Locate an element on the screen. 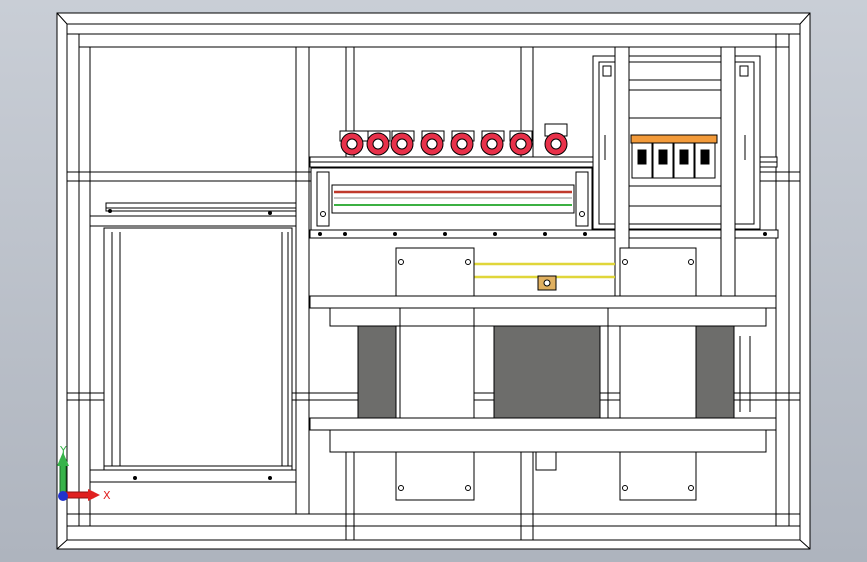 The width and height of the screenshot is (867, 562). left-panel is located at coordinates (193, 342).